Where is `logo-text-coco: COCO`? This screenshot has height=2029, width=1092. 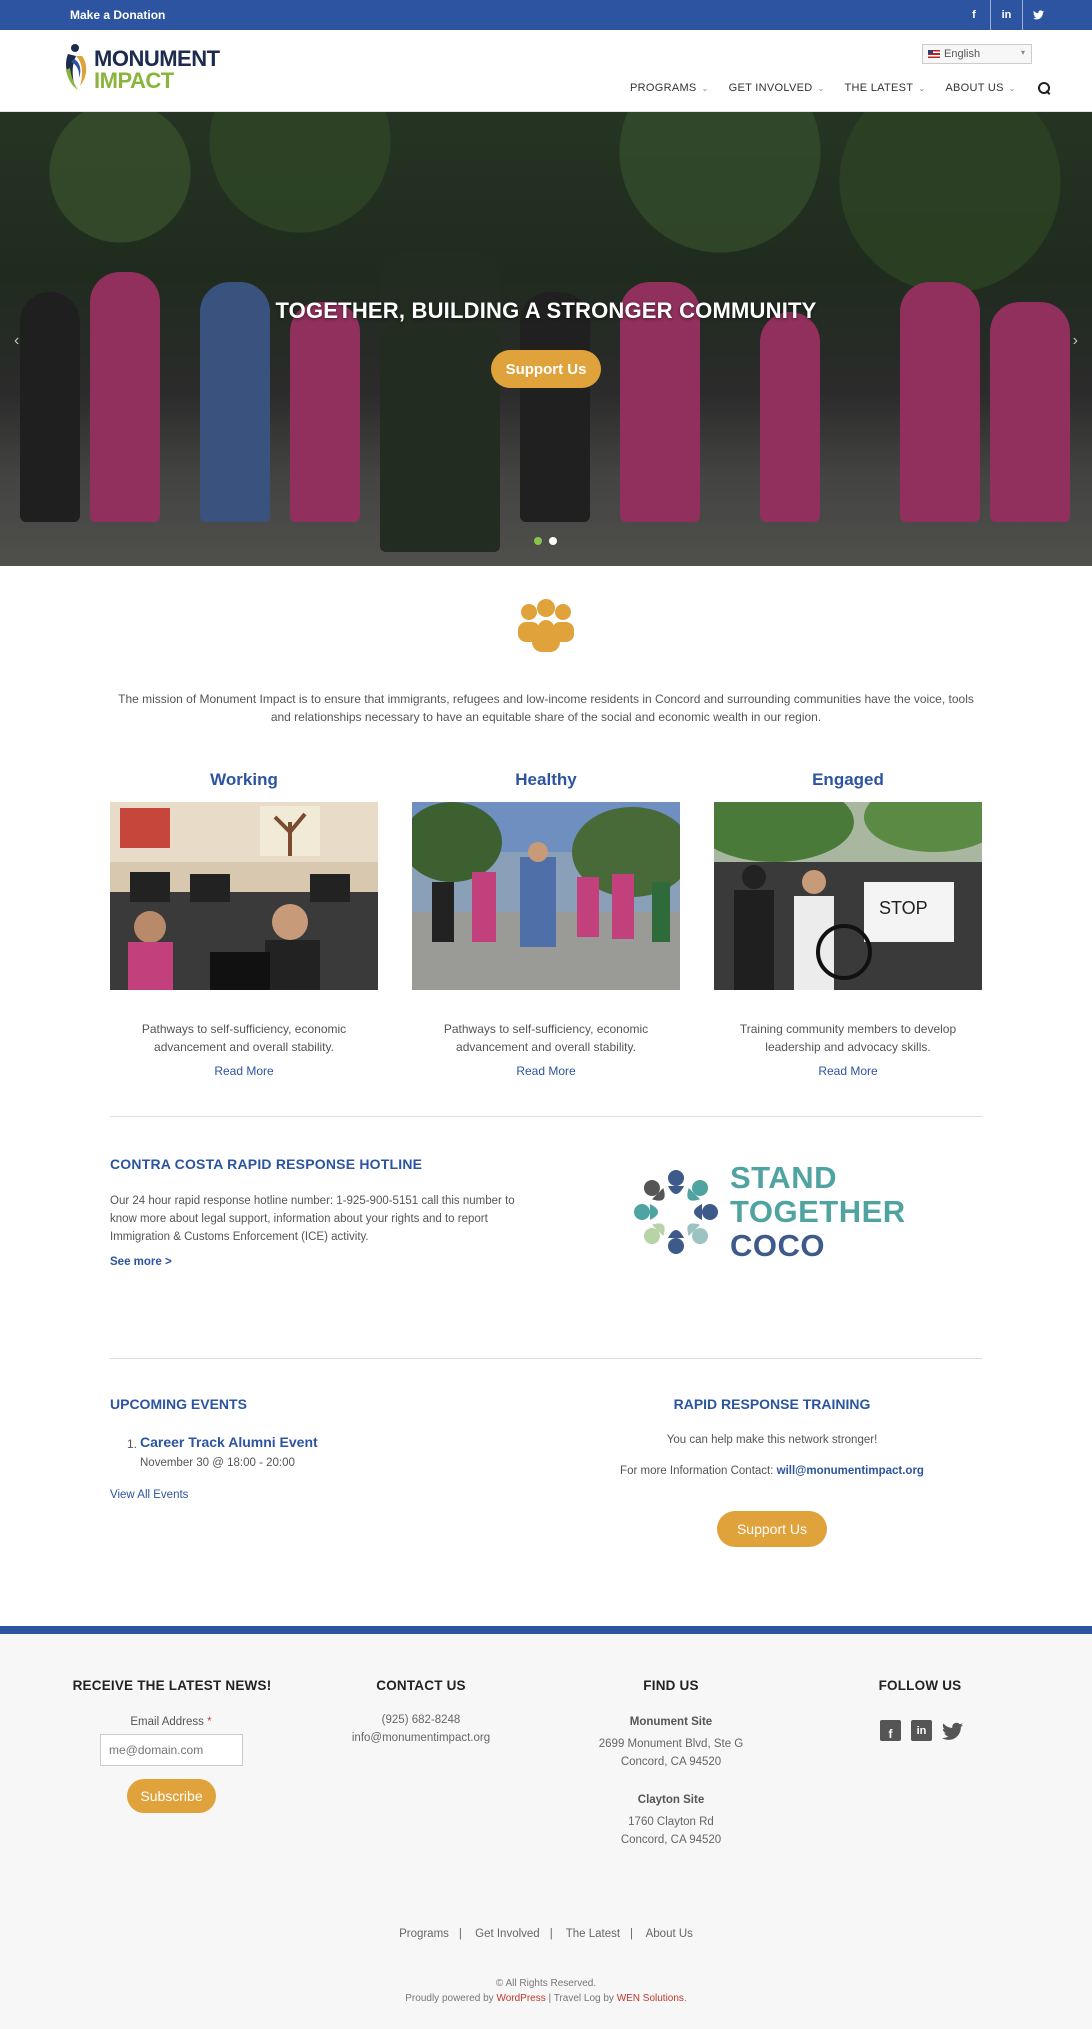
logo-text-coco: COCO is located at coordinates (777, 1245).